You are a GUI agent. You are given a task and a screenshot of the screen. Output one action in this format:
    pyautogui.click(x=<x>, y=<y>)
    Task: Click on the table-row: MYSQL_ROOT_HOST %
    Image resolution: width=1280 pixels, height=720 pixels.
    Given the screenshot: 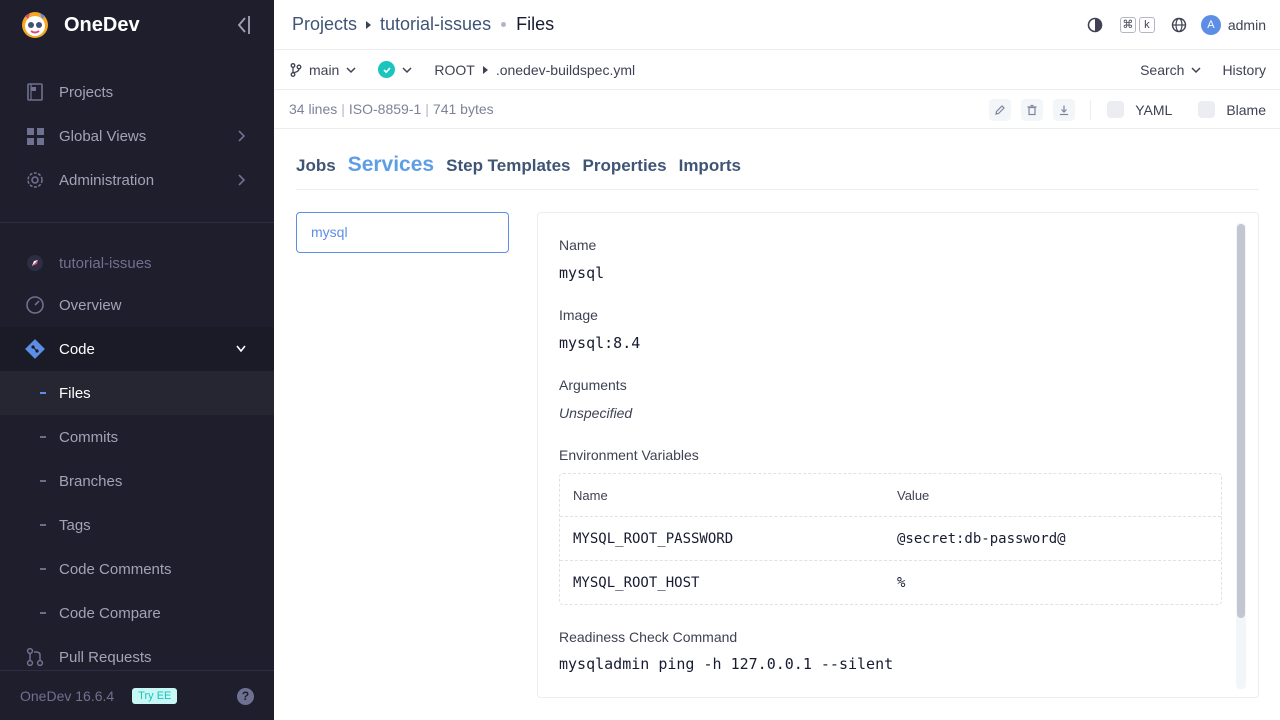 What is the action you would take?
    pyautogui.click(x=890, y=583)
    